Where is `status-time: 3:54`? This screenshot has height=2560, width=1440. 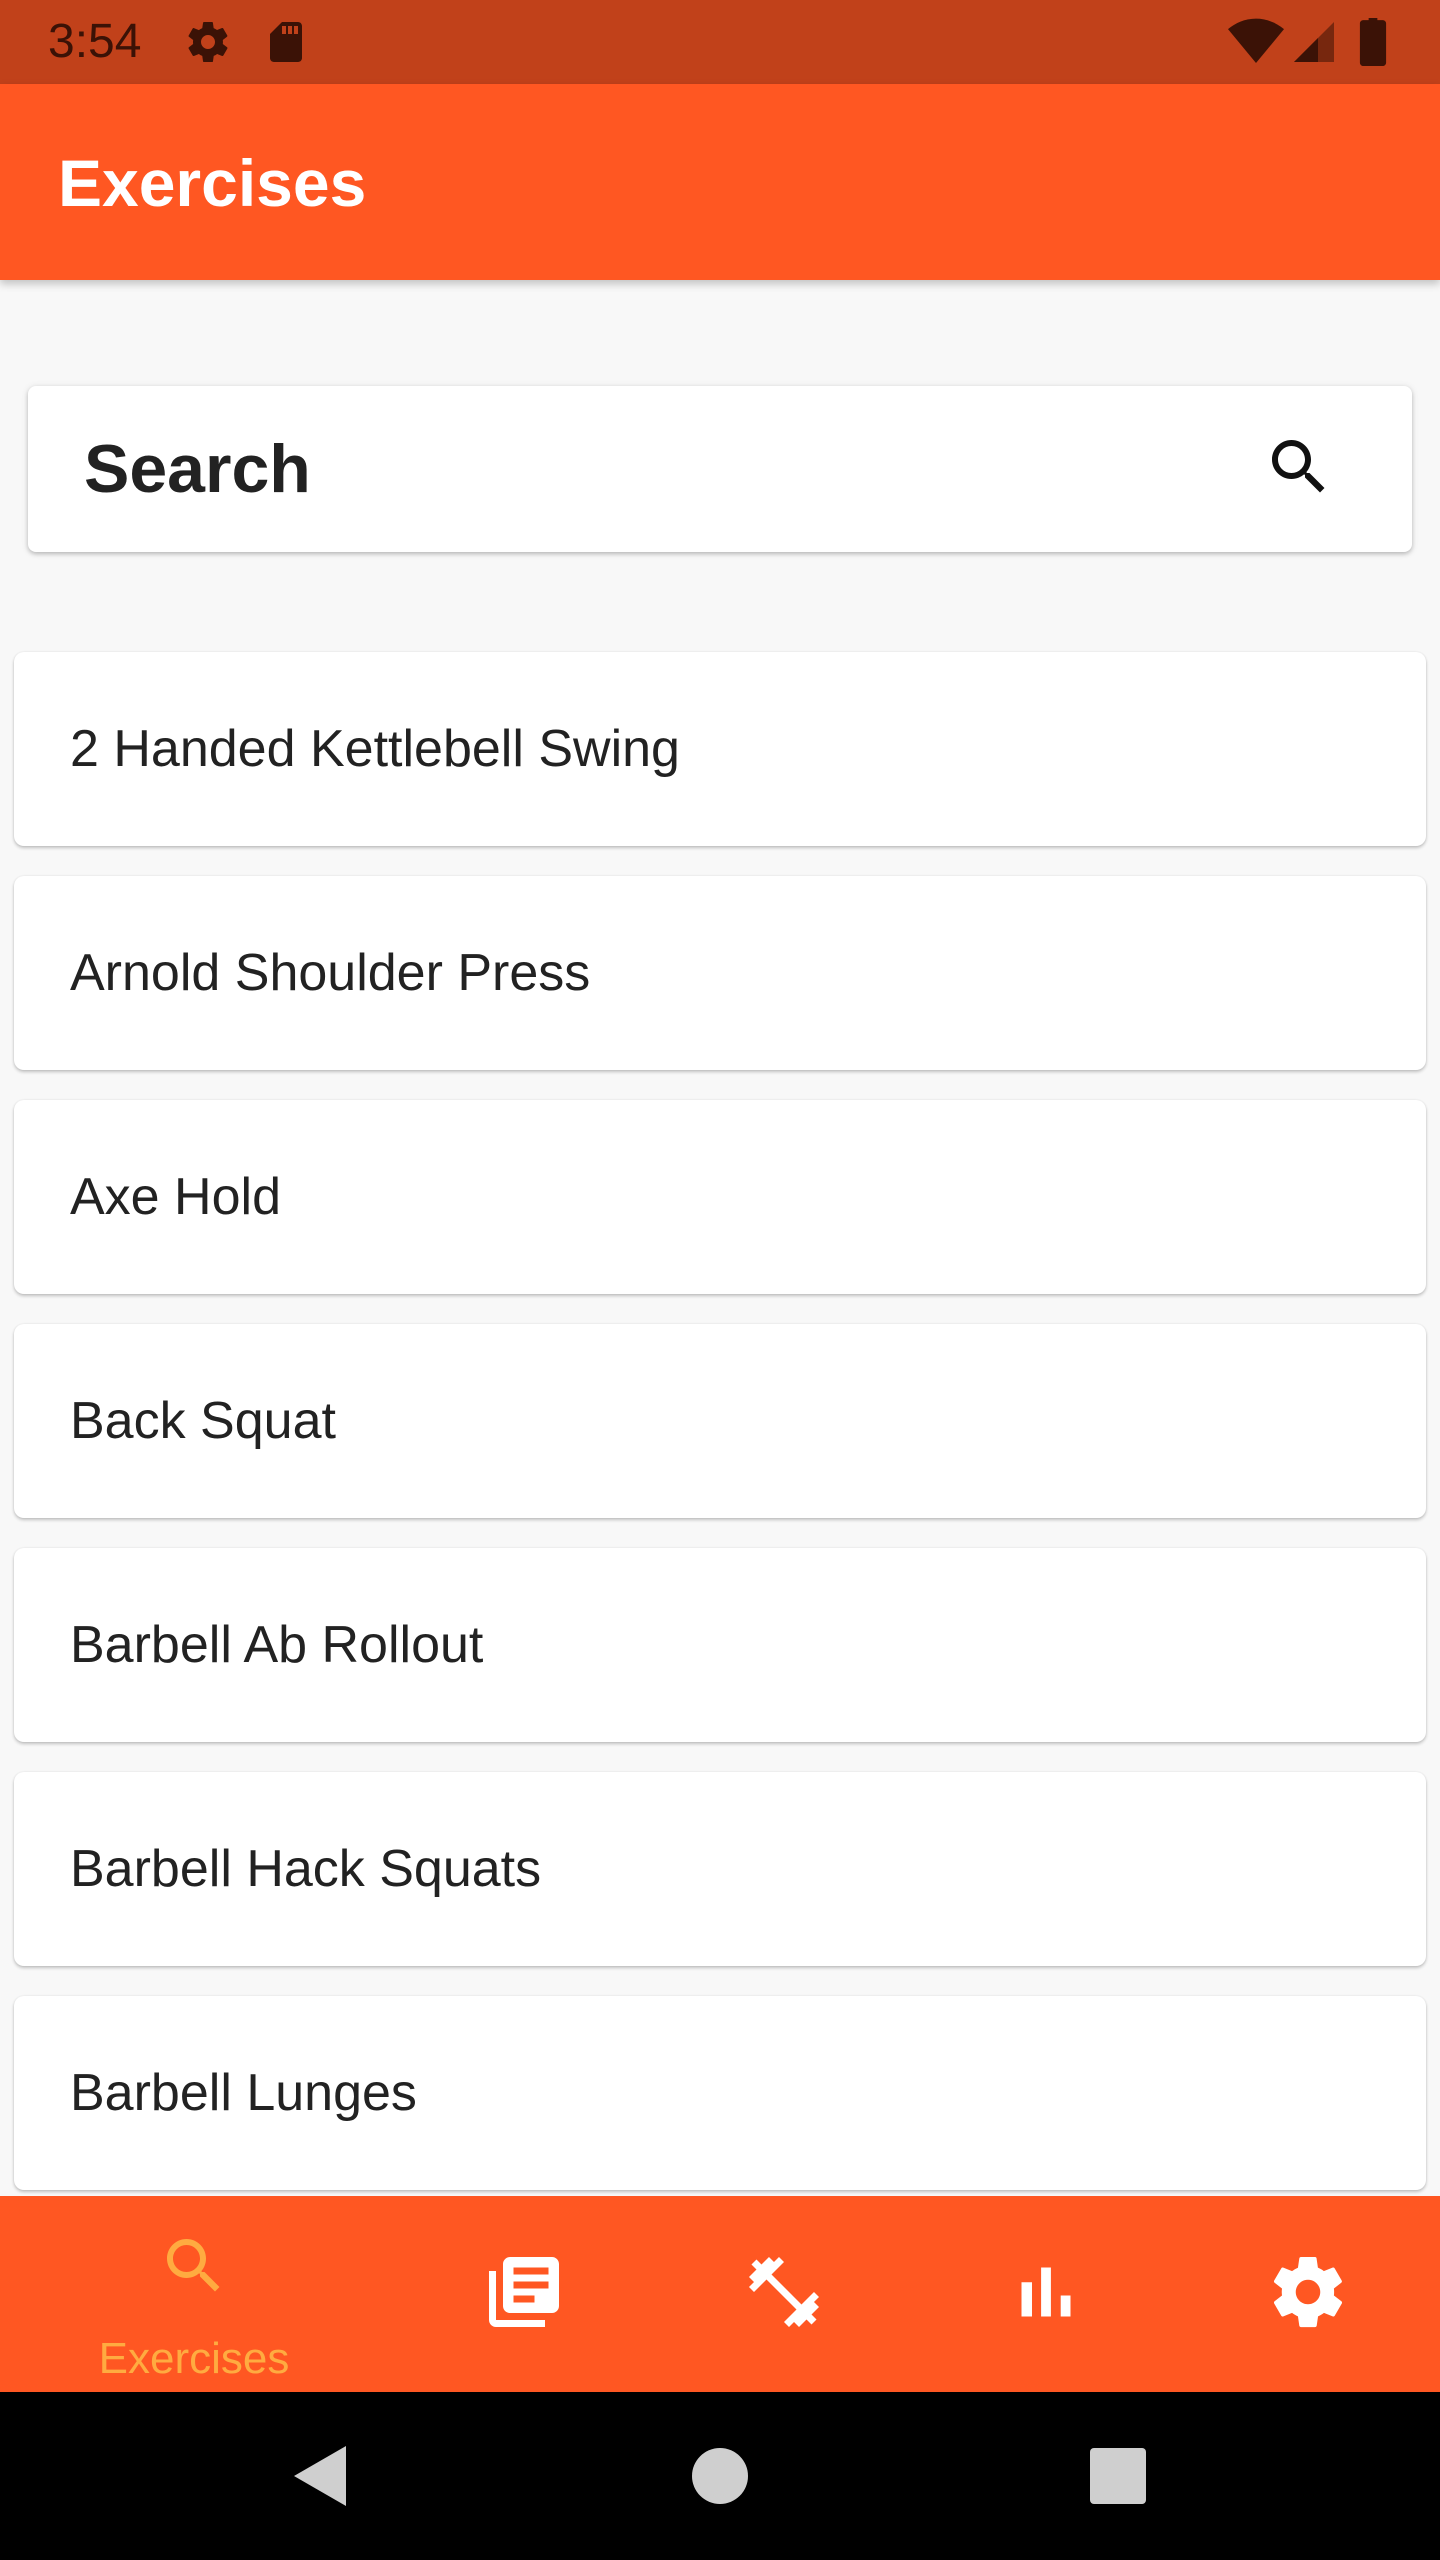 status-time: 3:54 is located at coordinates (95, 41).